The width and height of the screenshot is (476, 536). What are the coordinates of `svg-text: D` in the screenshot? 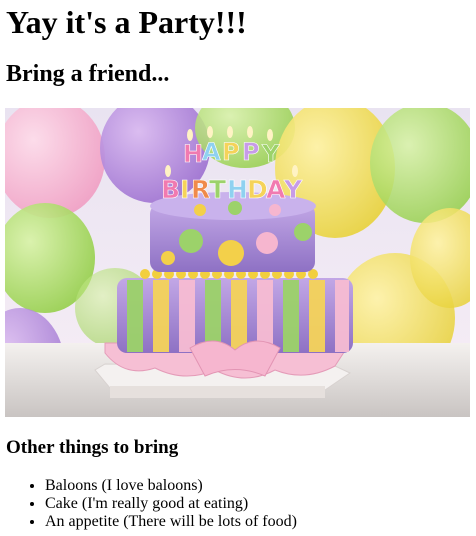 It's located at (257, 189).